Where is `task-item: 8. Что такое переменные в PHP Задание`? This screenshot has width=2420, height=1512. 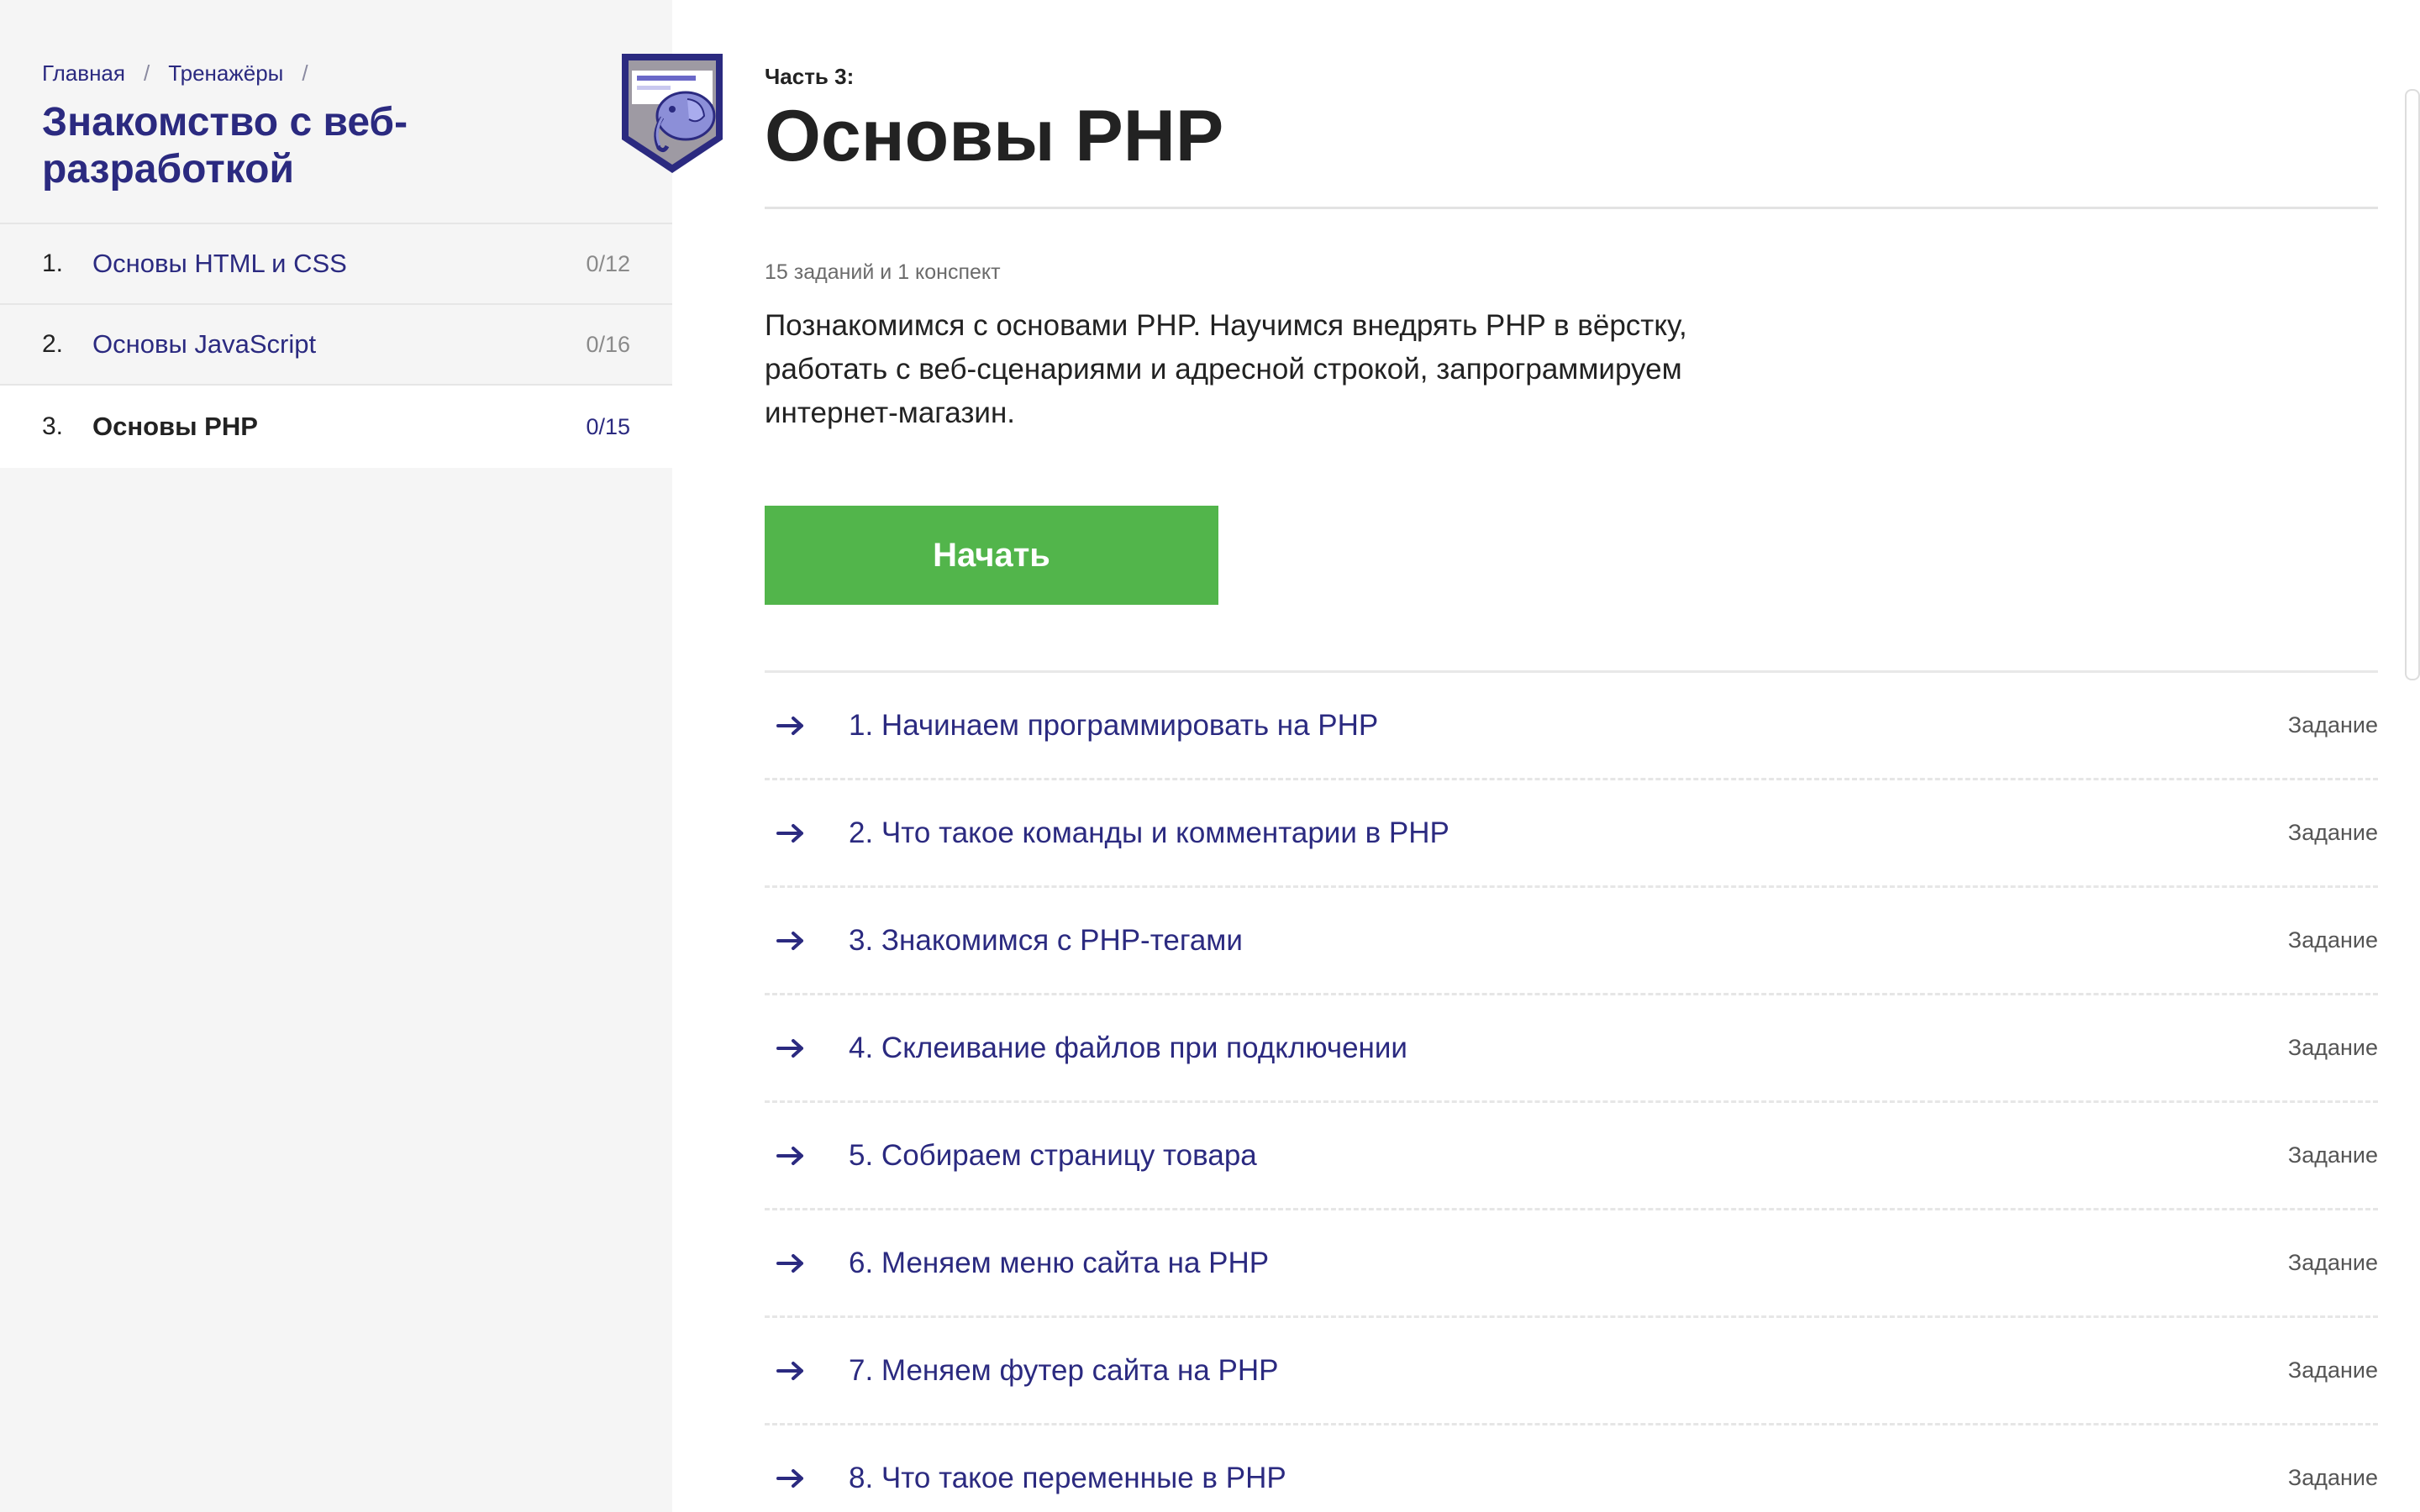 task-item: 8. Что такое переменные в PHP Задание is located at coordinates (1571, 1468).